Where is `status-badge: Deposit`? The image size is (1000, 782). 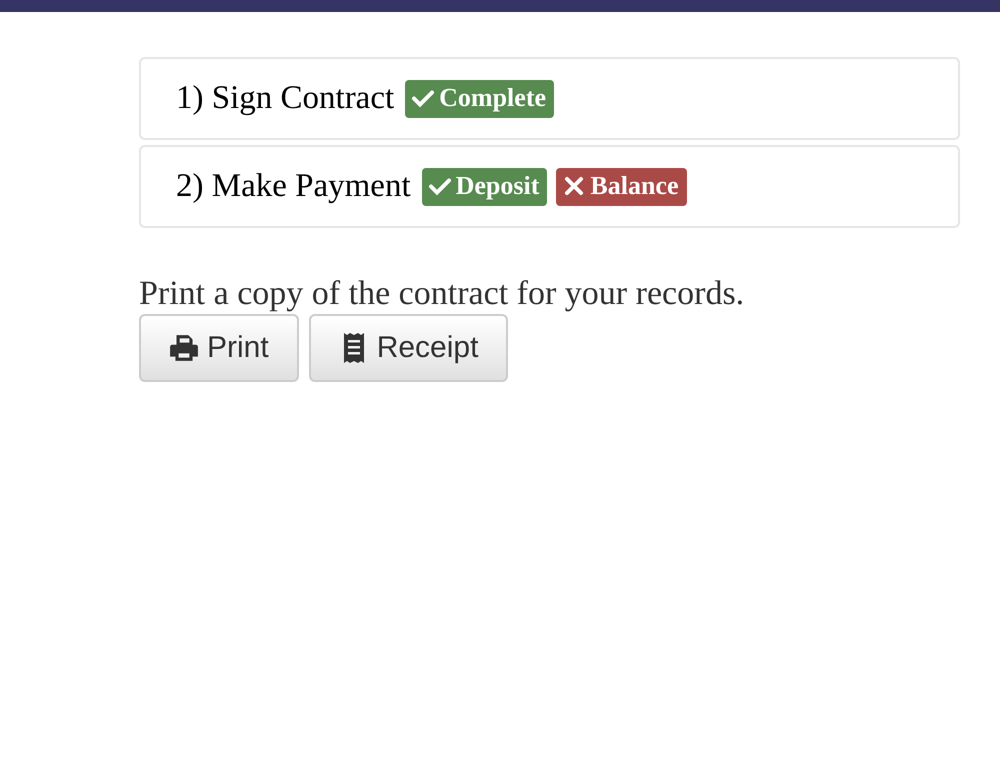
status-badge: Deposit is located at coordinates (485, 187).